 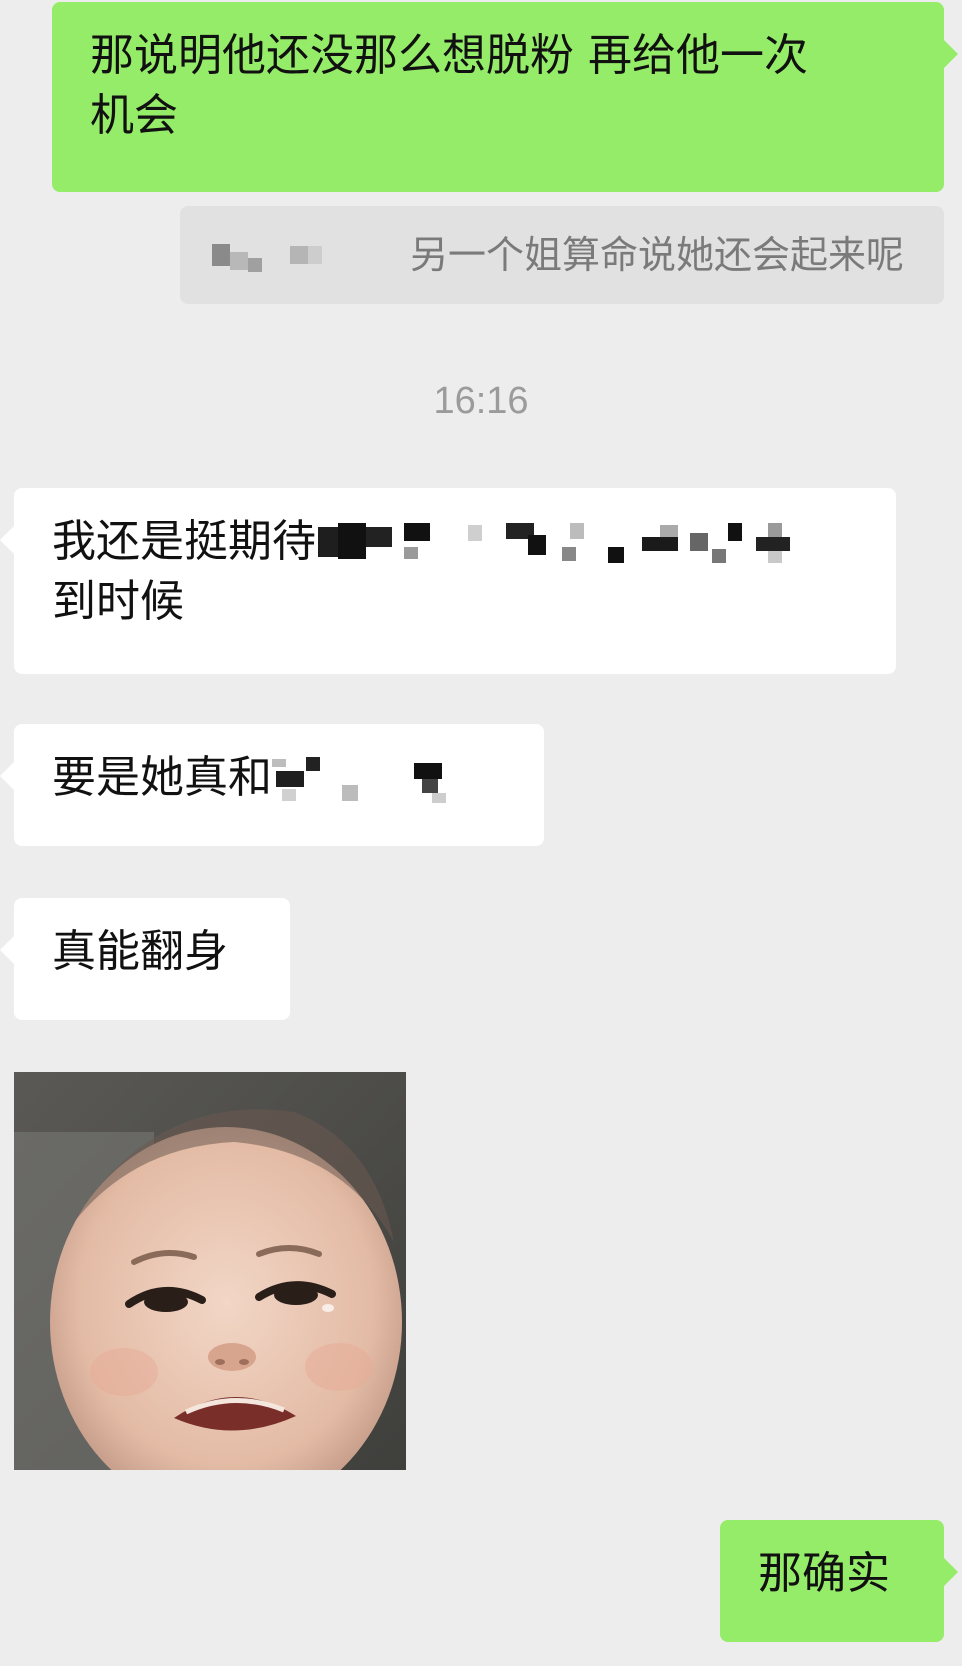 I want to click on message-text-line: 到时候, so click(x=118, y=601).